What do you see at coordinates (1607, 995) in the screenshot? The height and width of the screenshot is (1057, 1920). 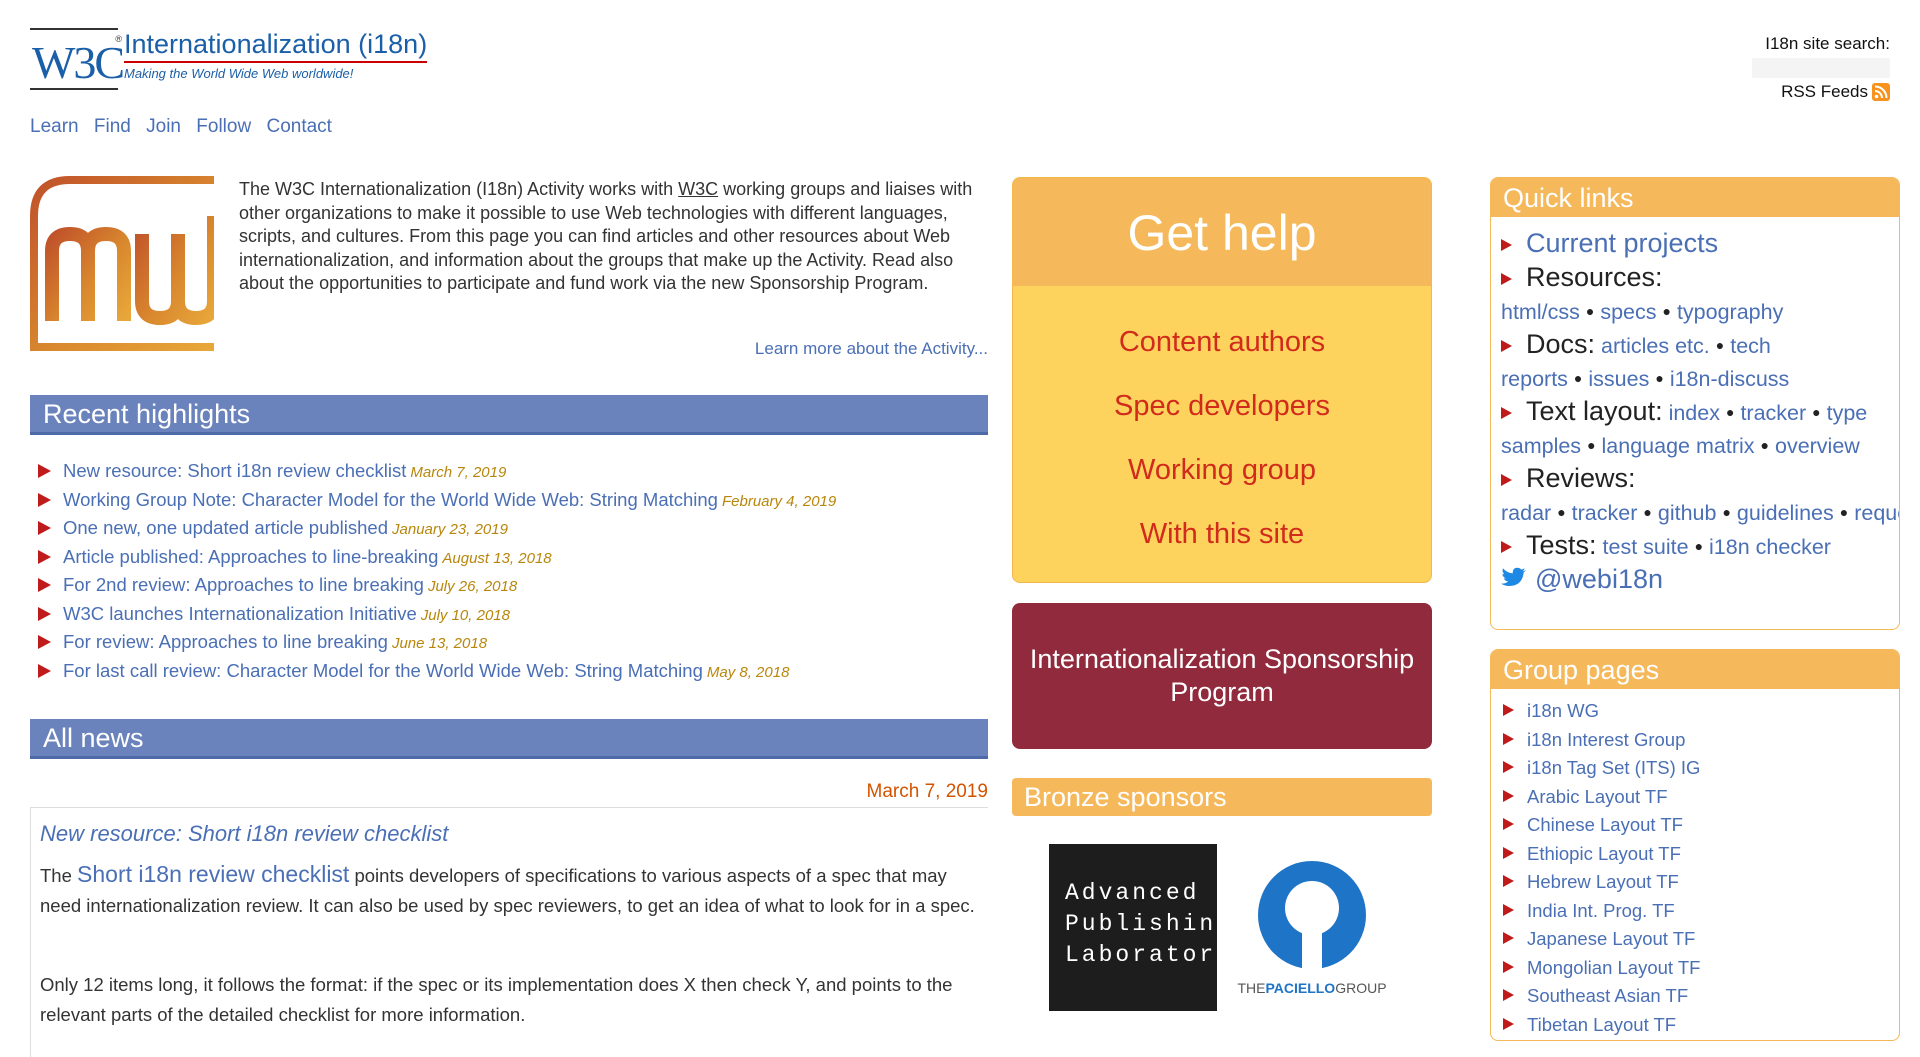 I see `group-link: Southeast Asian TF` at bounding box center [1607, 995].